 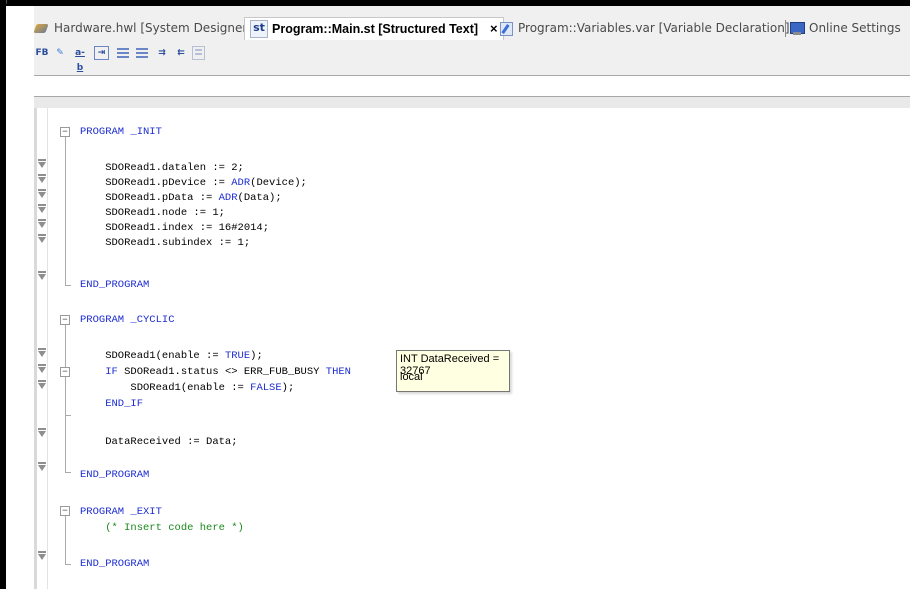 I want to click on ab-icon: a-b, so click(x=80, y=60).